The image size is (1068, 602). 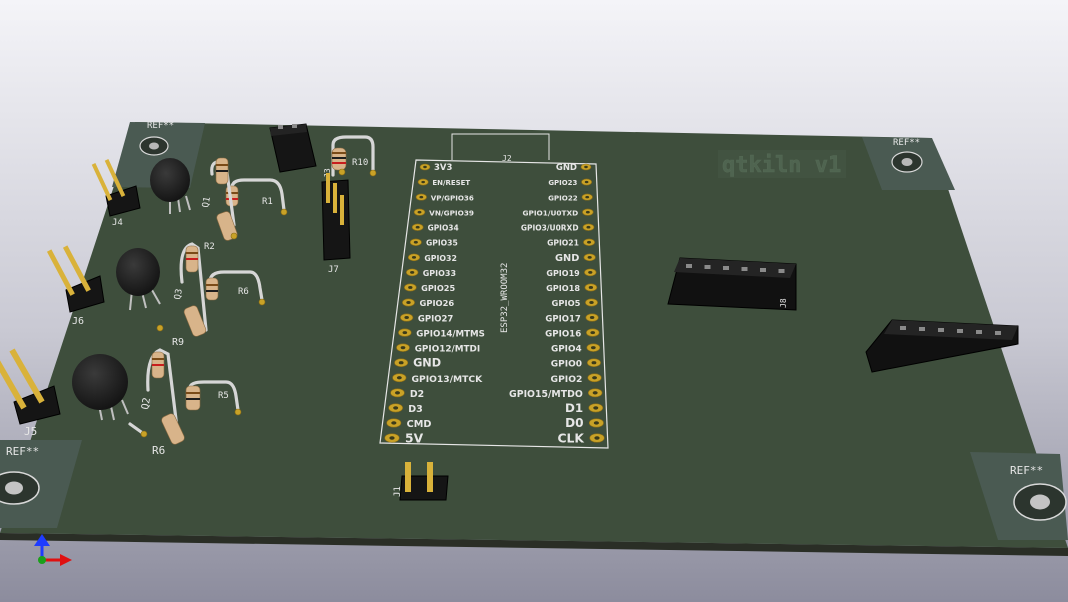 I want to click on esp32-left-pin-label: 3V3, so click(x=443, y=168).